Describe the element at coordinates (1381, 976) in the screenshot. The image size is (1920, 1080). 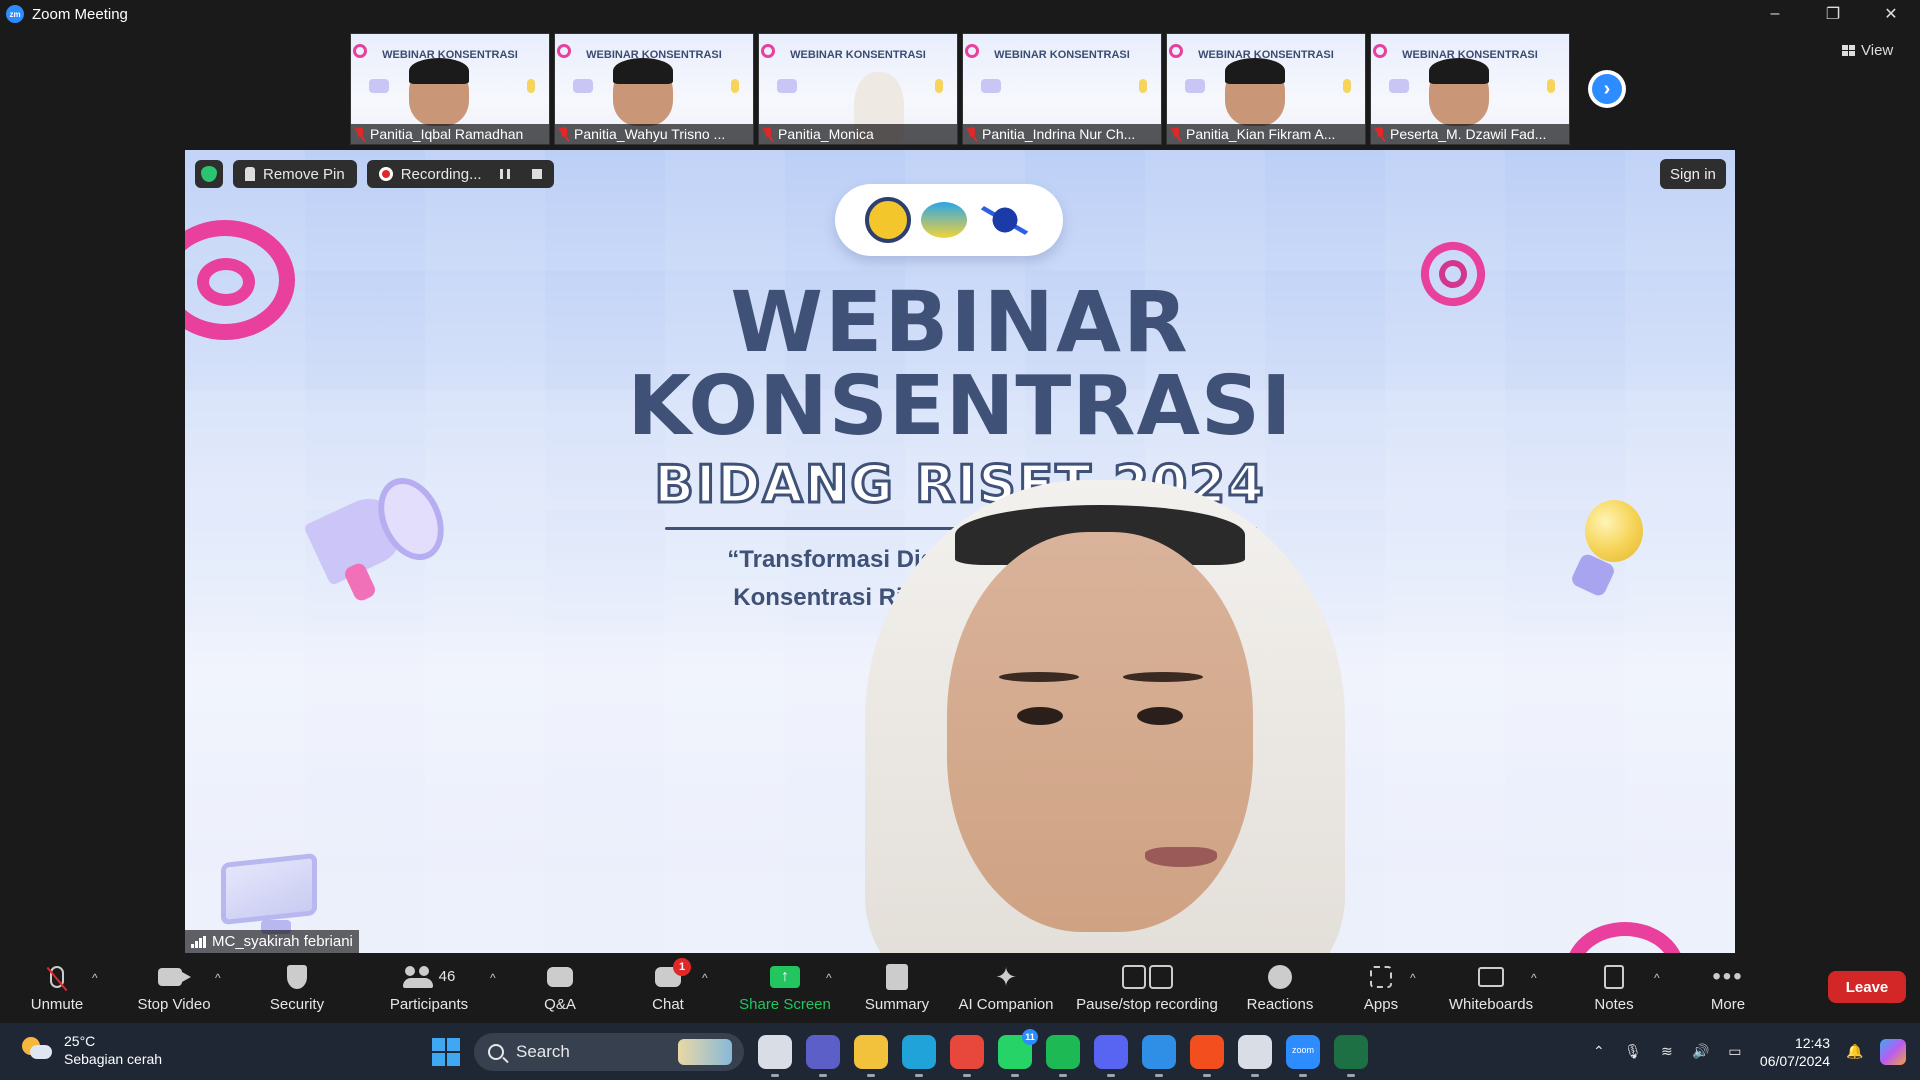
I see `apps-icon` at that location.